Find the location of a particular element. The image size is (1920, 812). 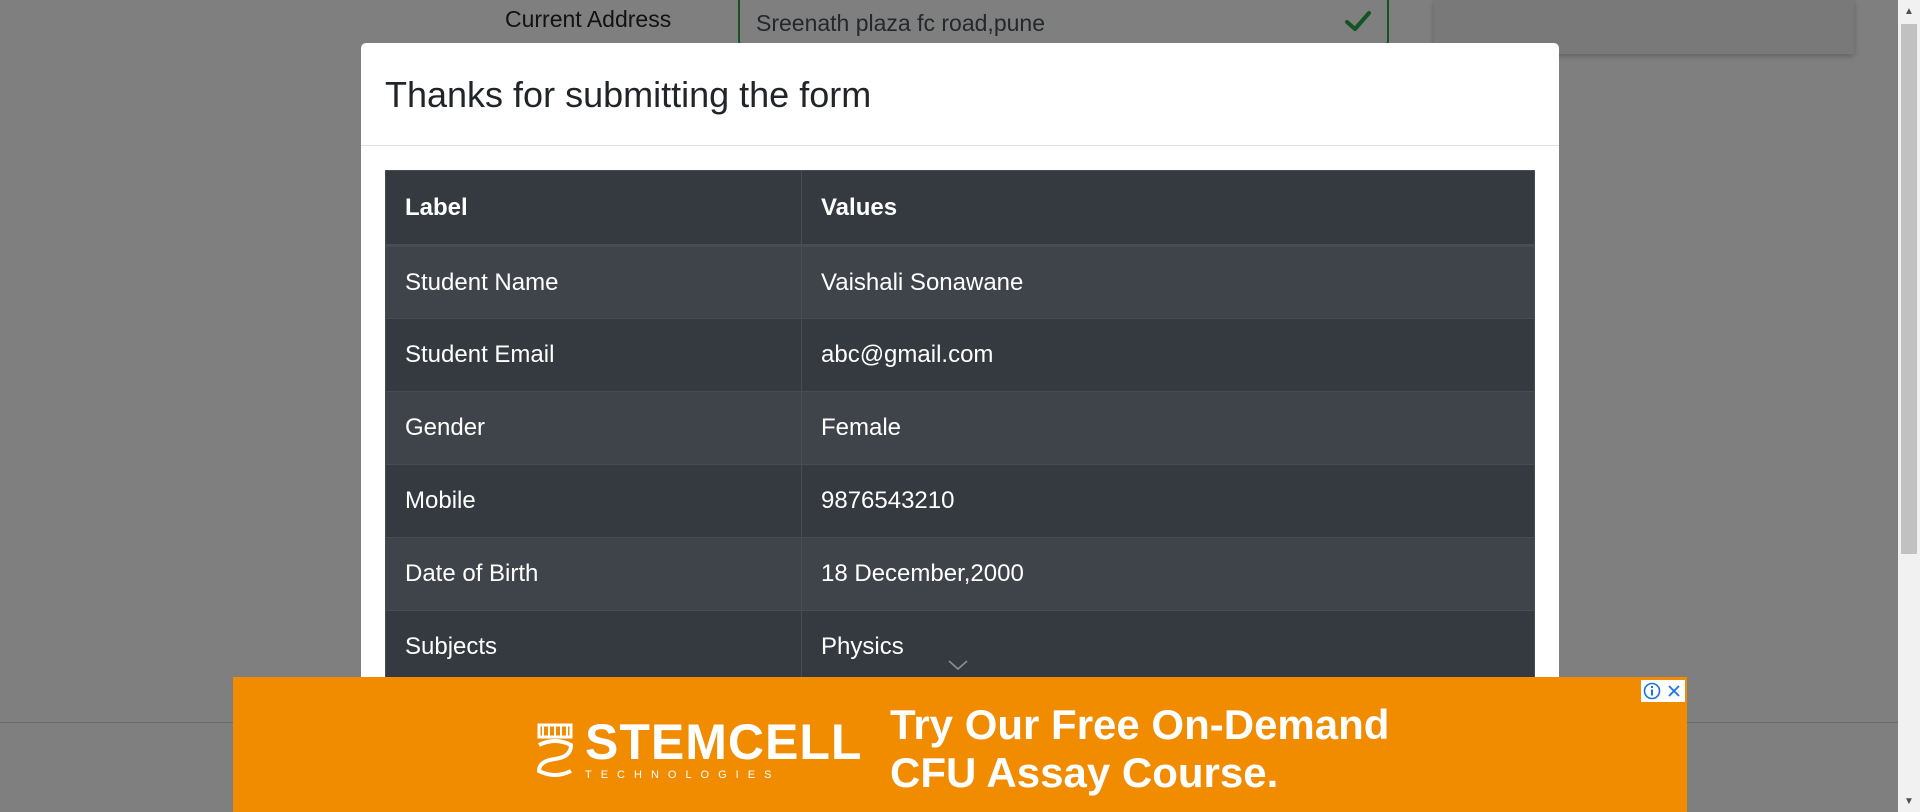

row-value: Female is located at coordinates (1168, 428).